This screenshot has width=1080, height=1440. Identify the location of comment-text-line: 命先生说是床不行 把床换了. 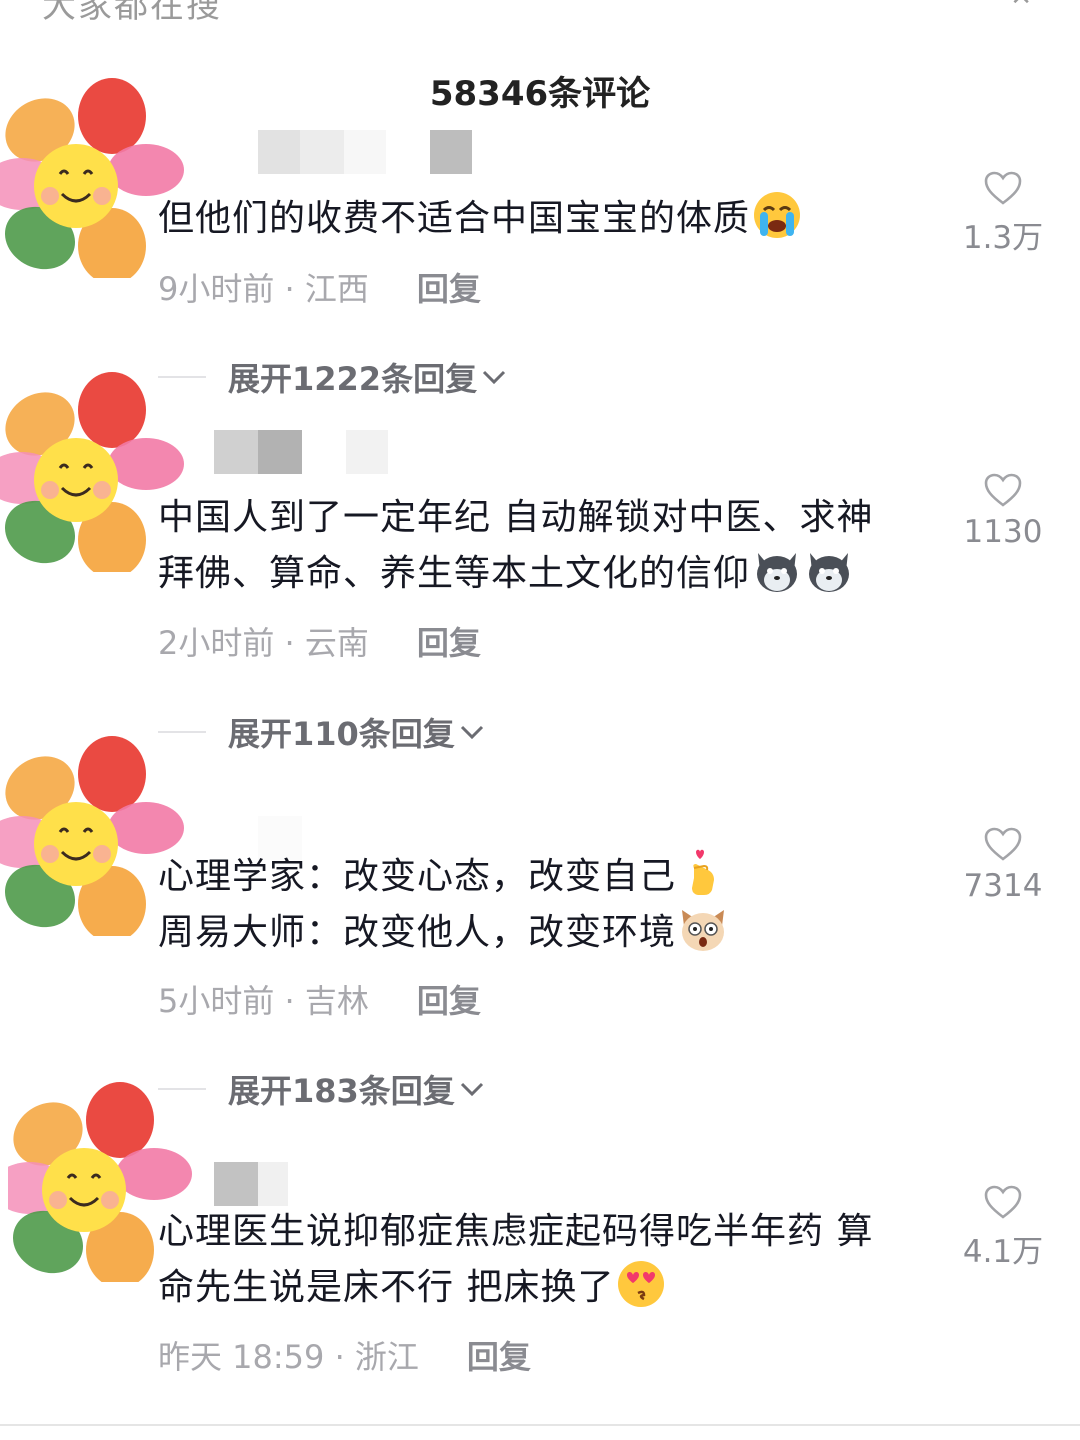
(386, 1287).